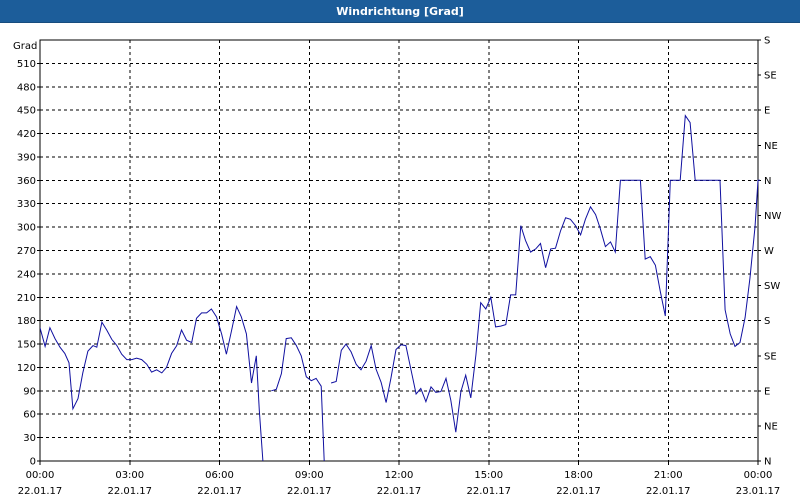  Describe the element at coordinates (26, 181) in the screenshot. I see `y-tick-label: 360` at that location.